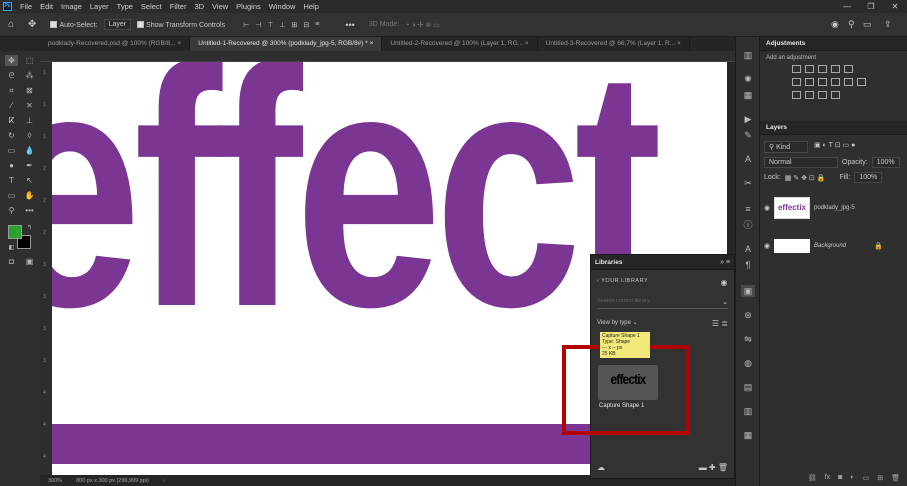  What do you see at coordinates (11, 165) in the screenshot?
I see `dodge-tool-icon: ●` at bounding box center [11, 165].